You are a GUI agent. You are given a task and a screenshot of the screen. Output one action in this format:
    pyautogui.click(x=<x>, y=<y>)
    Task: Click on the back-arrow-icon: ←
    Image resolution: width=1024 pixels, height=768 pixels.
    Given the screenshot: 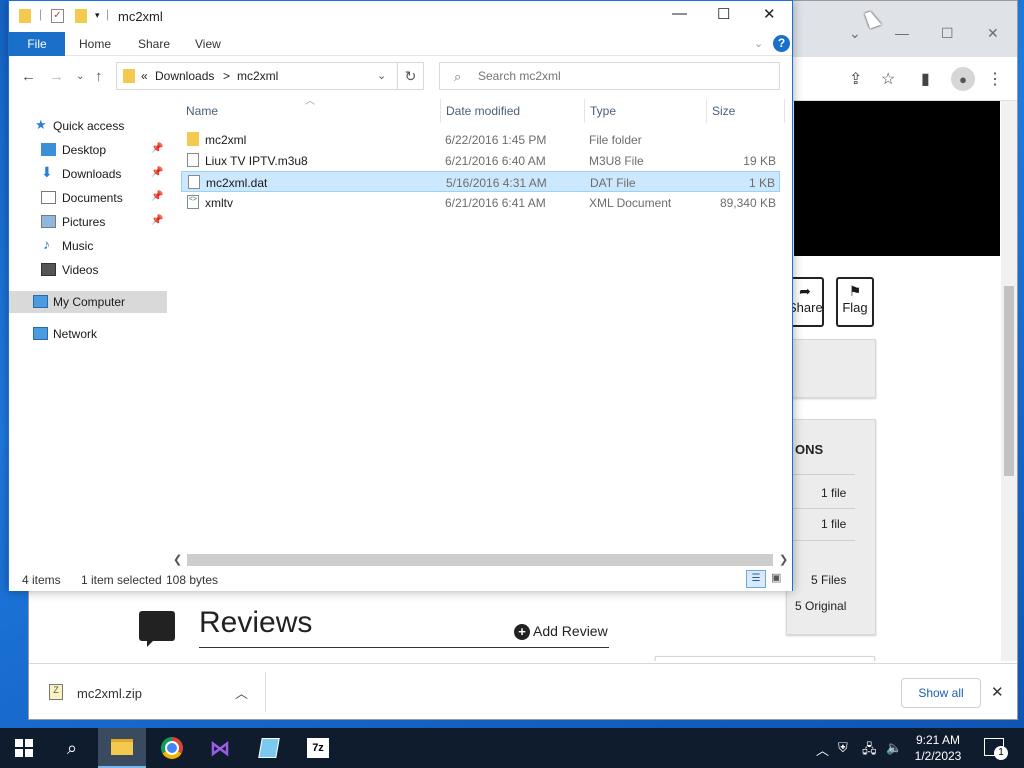 What is the action you would take?
    pyautogui.click(x=28, y=76)
    